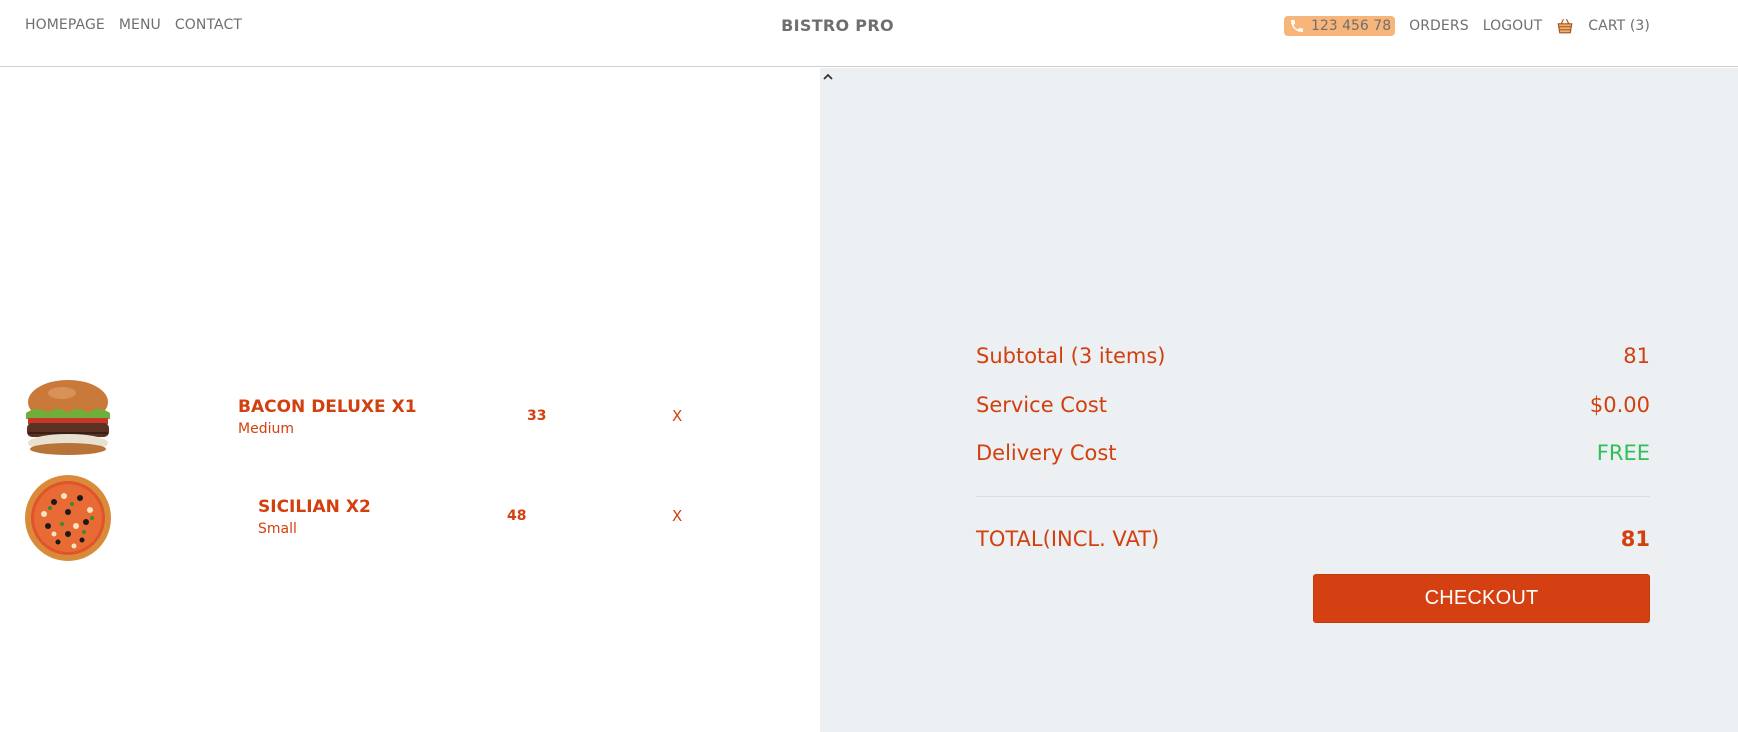 The width and height of the screenshot is (1738, 732). What do you see at coordinates (517, 516) in the screenshot?
I see `item-price: 48` at bounding box center [517, 516].